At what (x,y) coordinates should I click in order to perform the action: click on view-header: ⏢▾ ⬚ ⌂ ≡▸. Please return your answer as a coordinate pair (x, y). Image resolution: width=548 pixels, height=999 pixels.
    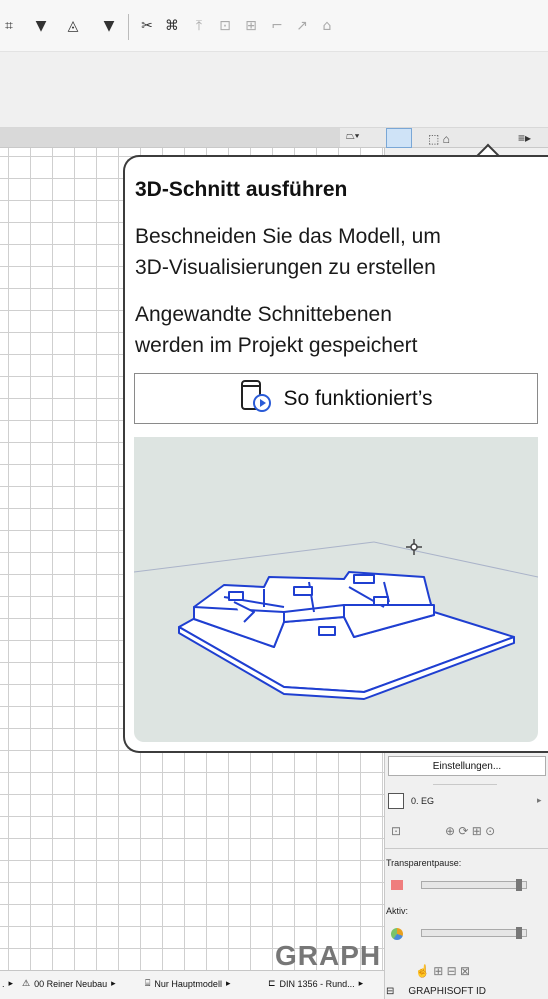
    Looking at the image, I should click on (274, 138).